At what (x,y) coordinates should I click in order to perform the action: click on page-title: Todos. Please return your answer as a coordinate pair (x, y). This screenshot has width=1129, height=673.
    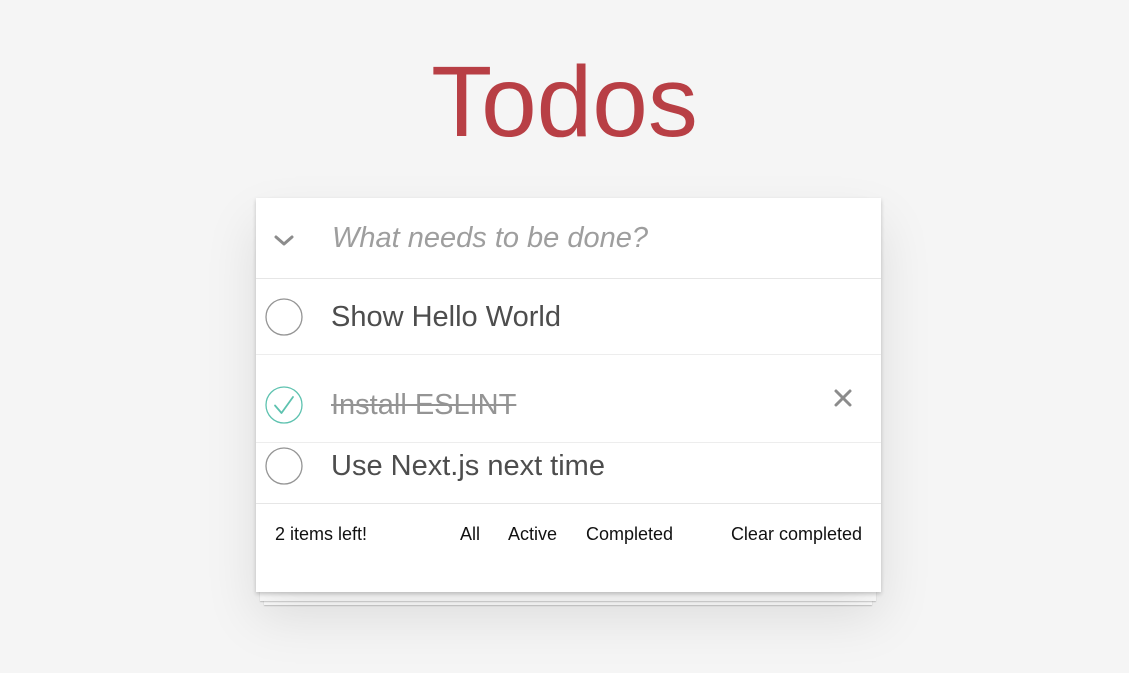
    Looking at the image, I should click on (564, 102).